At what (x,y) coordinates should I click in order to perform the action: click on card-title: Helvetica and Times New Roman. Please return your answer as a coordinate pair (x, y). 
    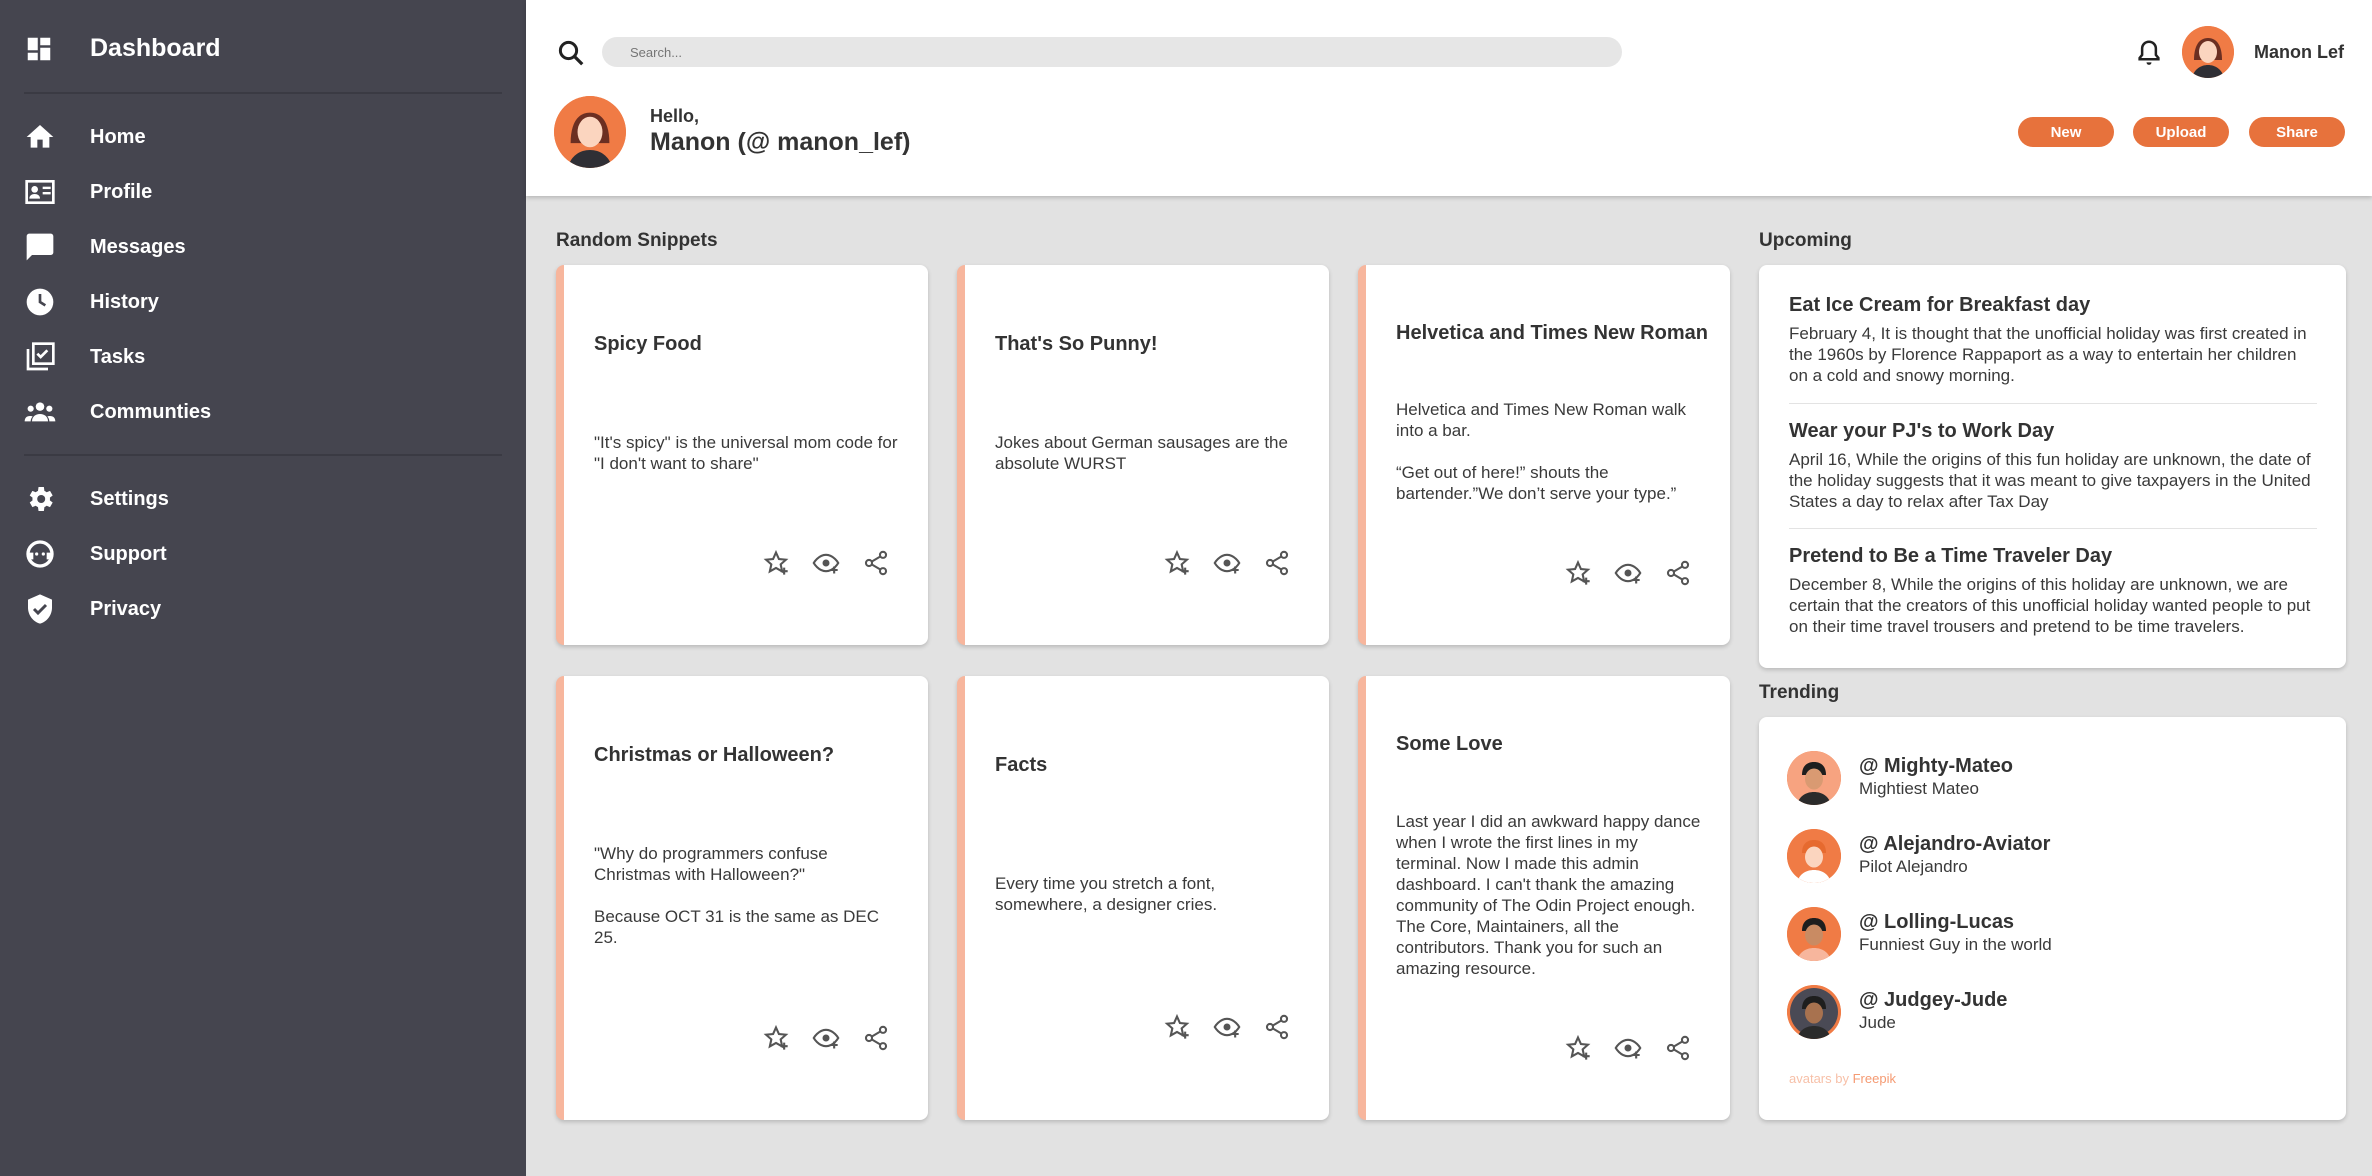
    Looking at the image, I should click on (1552, 333).